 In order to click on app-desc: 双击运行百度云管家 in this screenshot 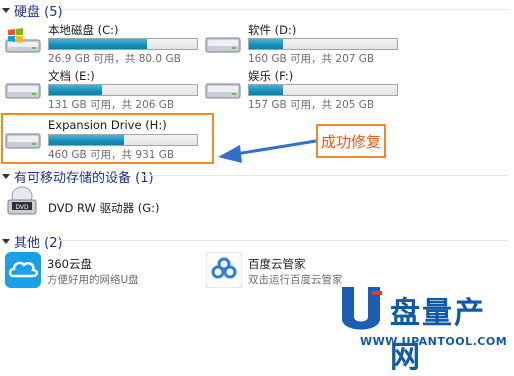, I will do `click(295, 280)`.